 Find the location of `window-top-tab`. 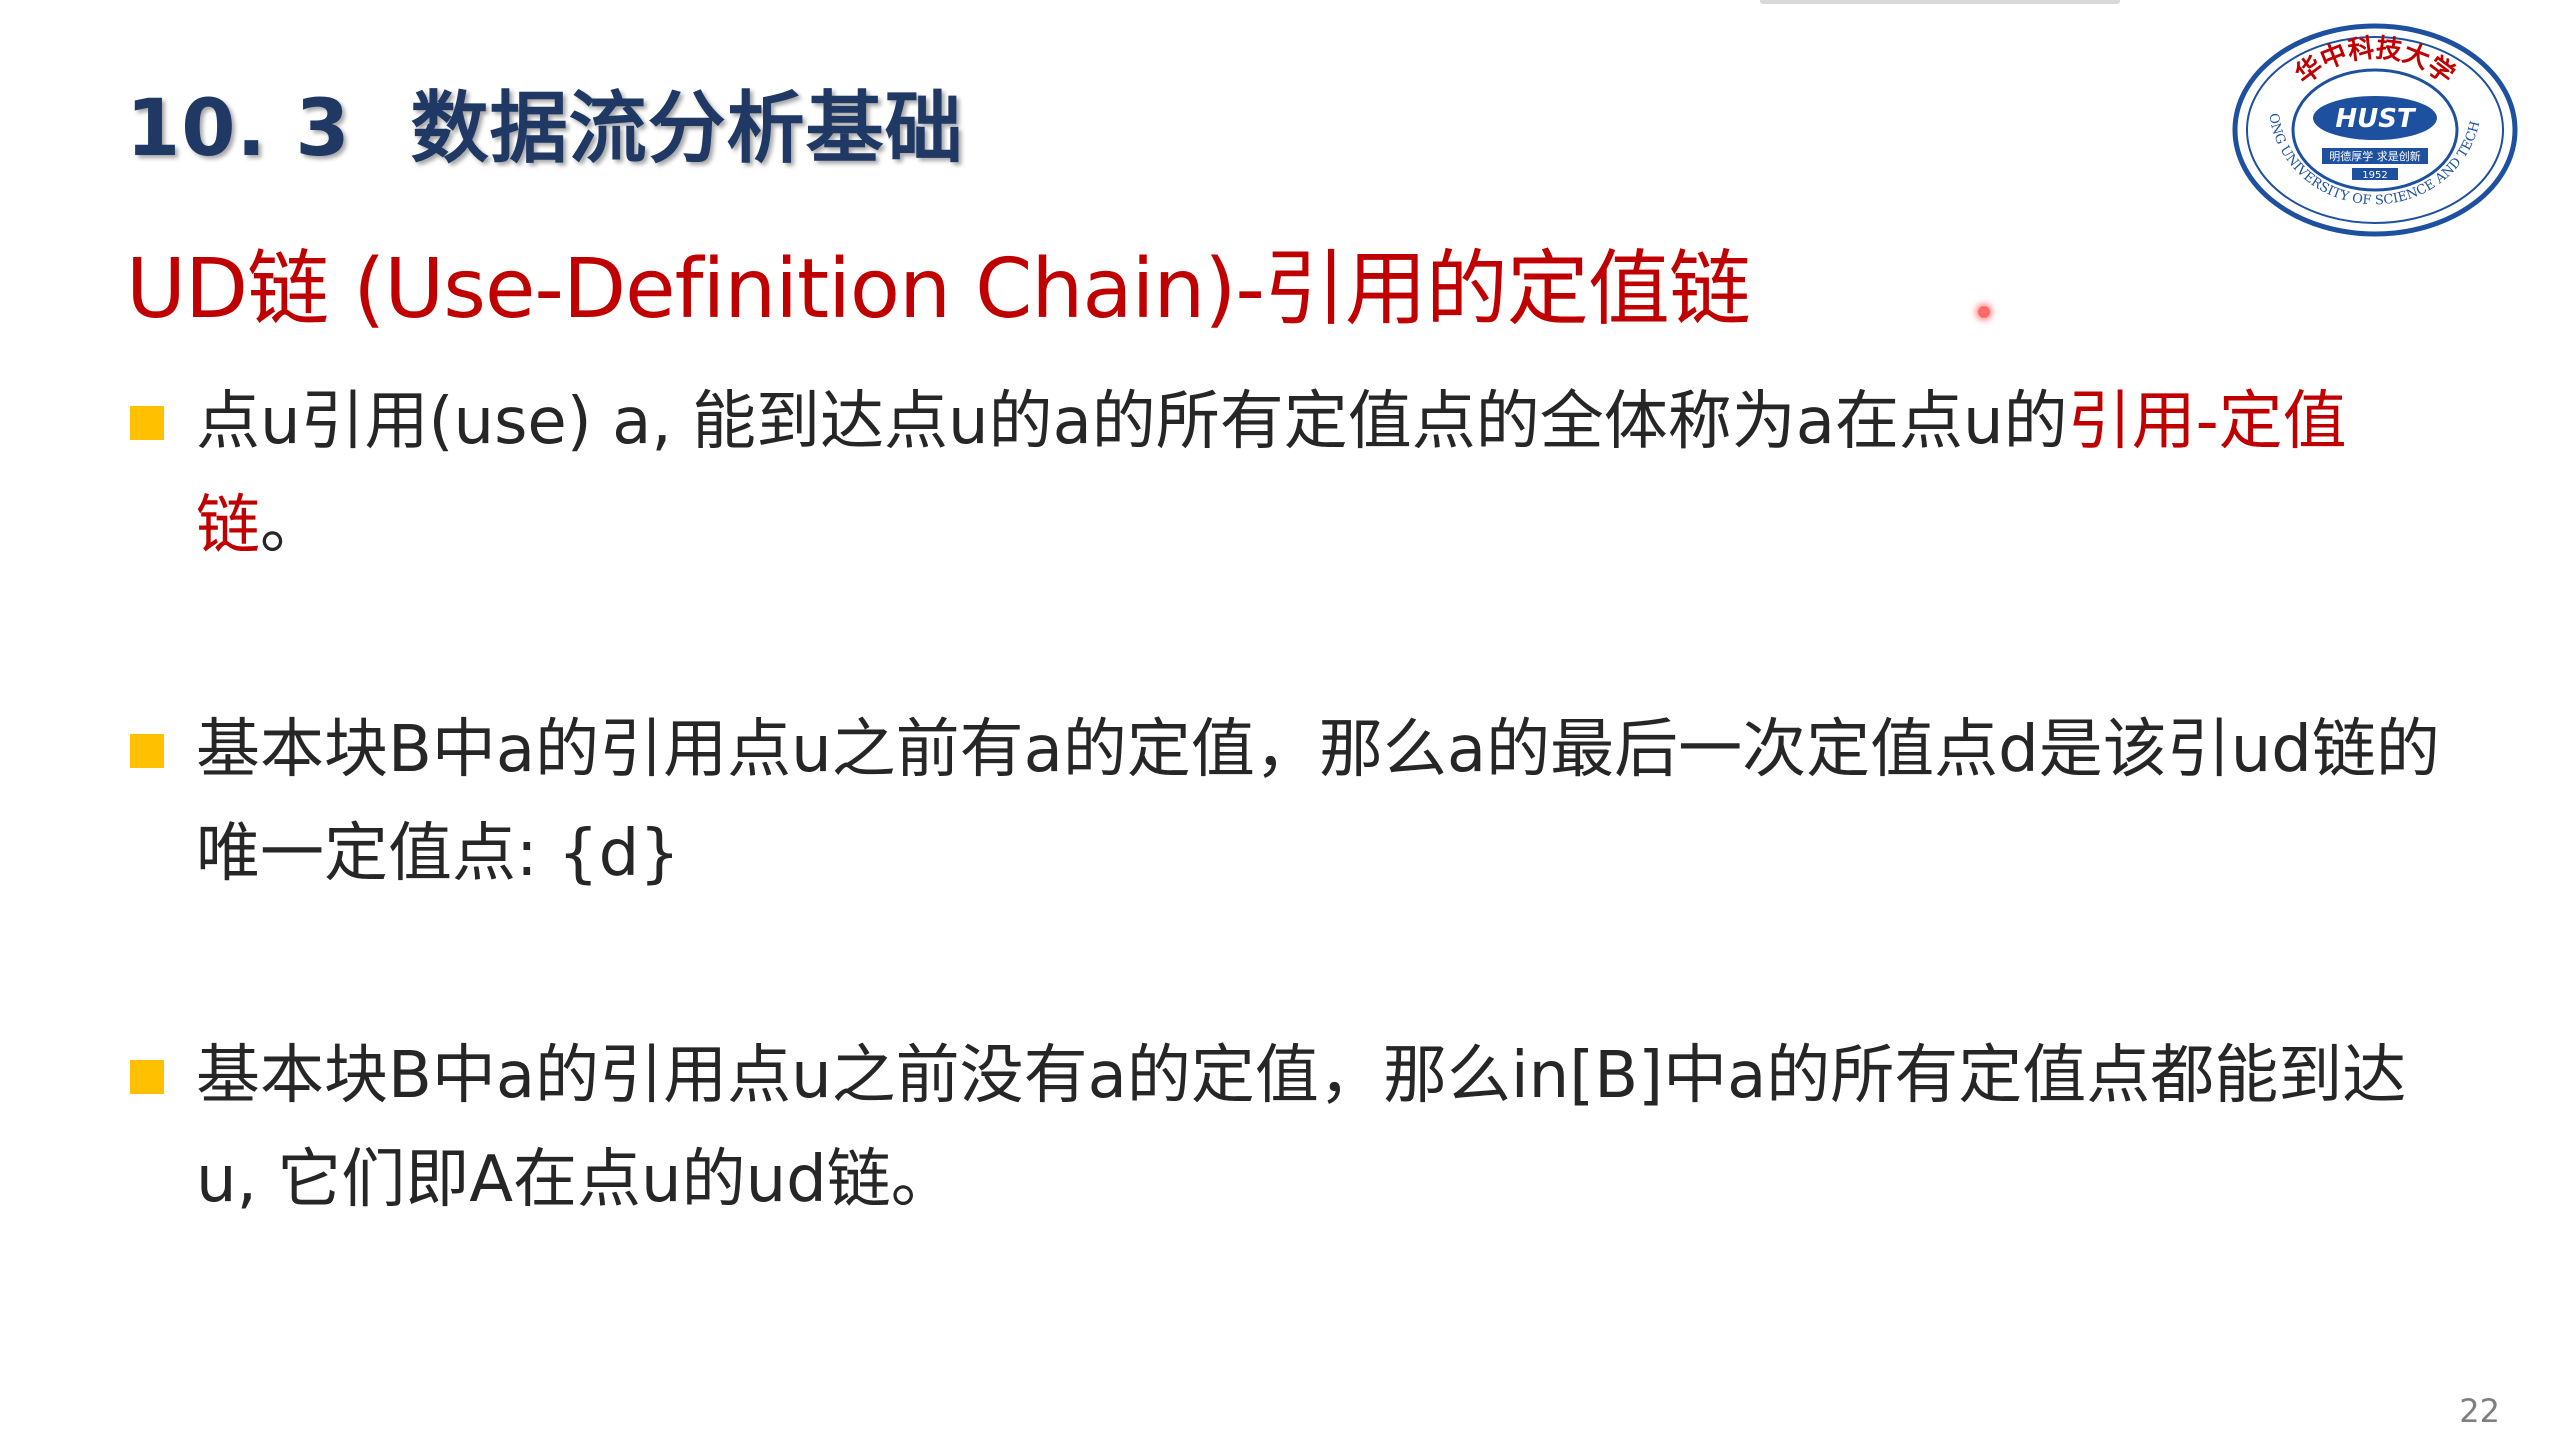

window-top-tab is located at coordinates (1940, 2).